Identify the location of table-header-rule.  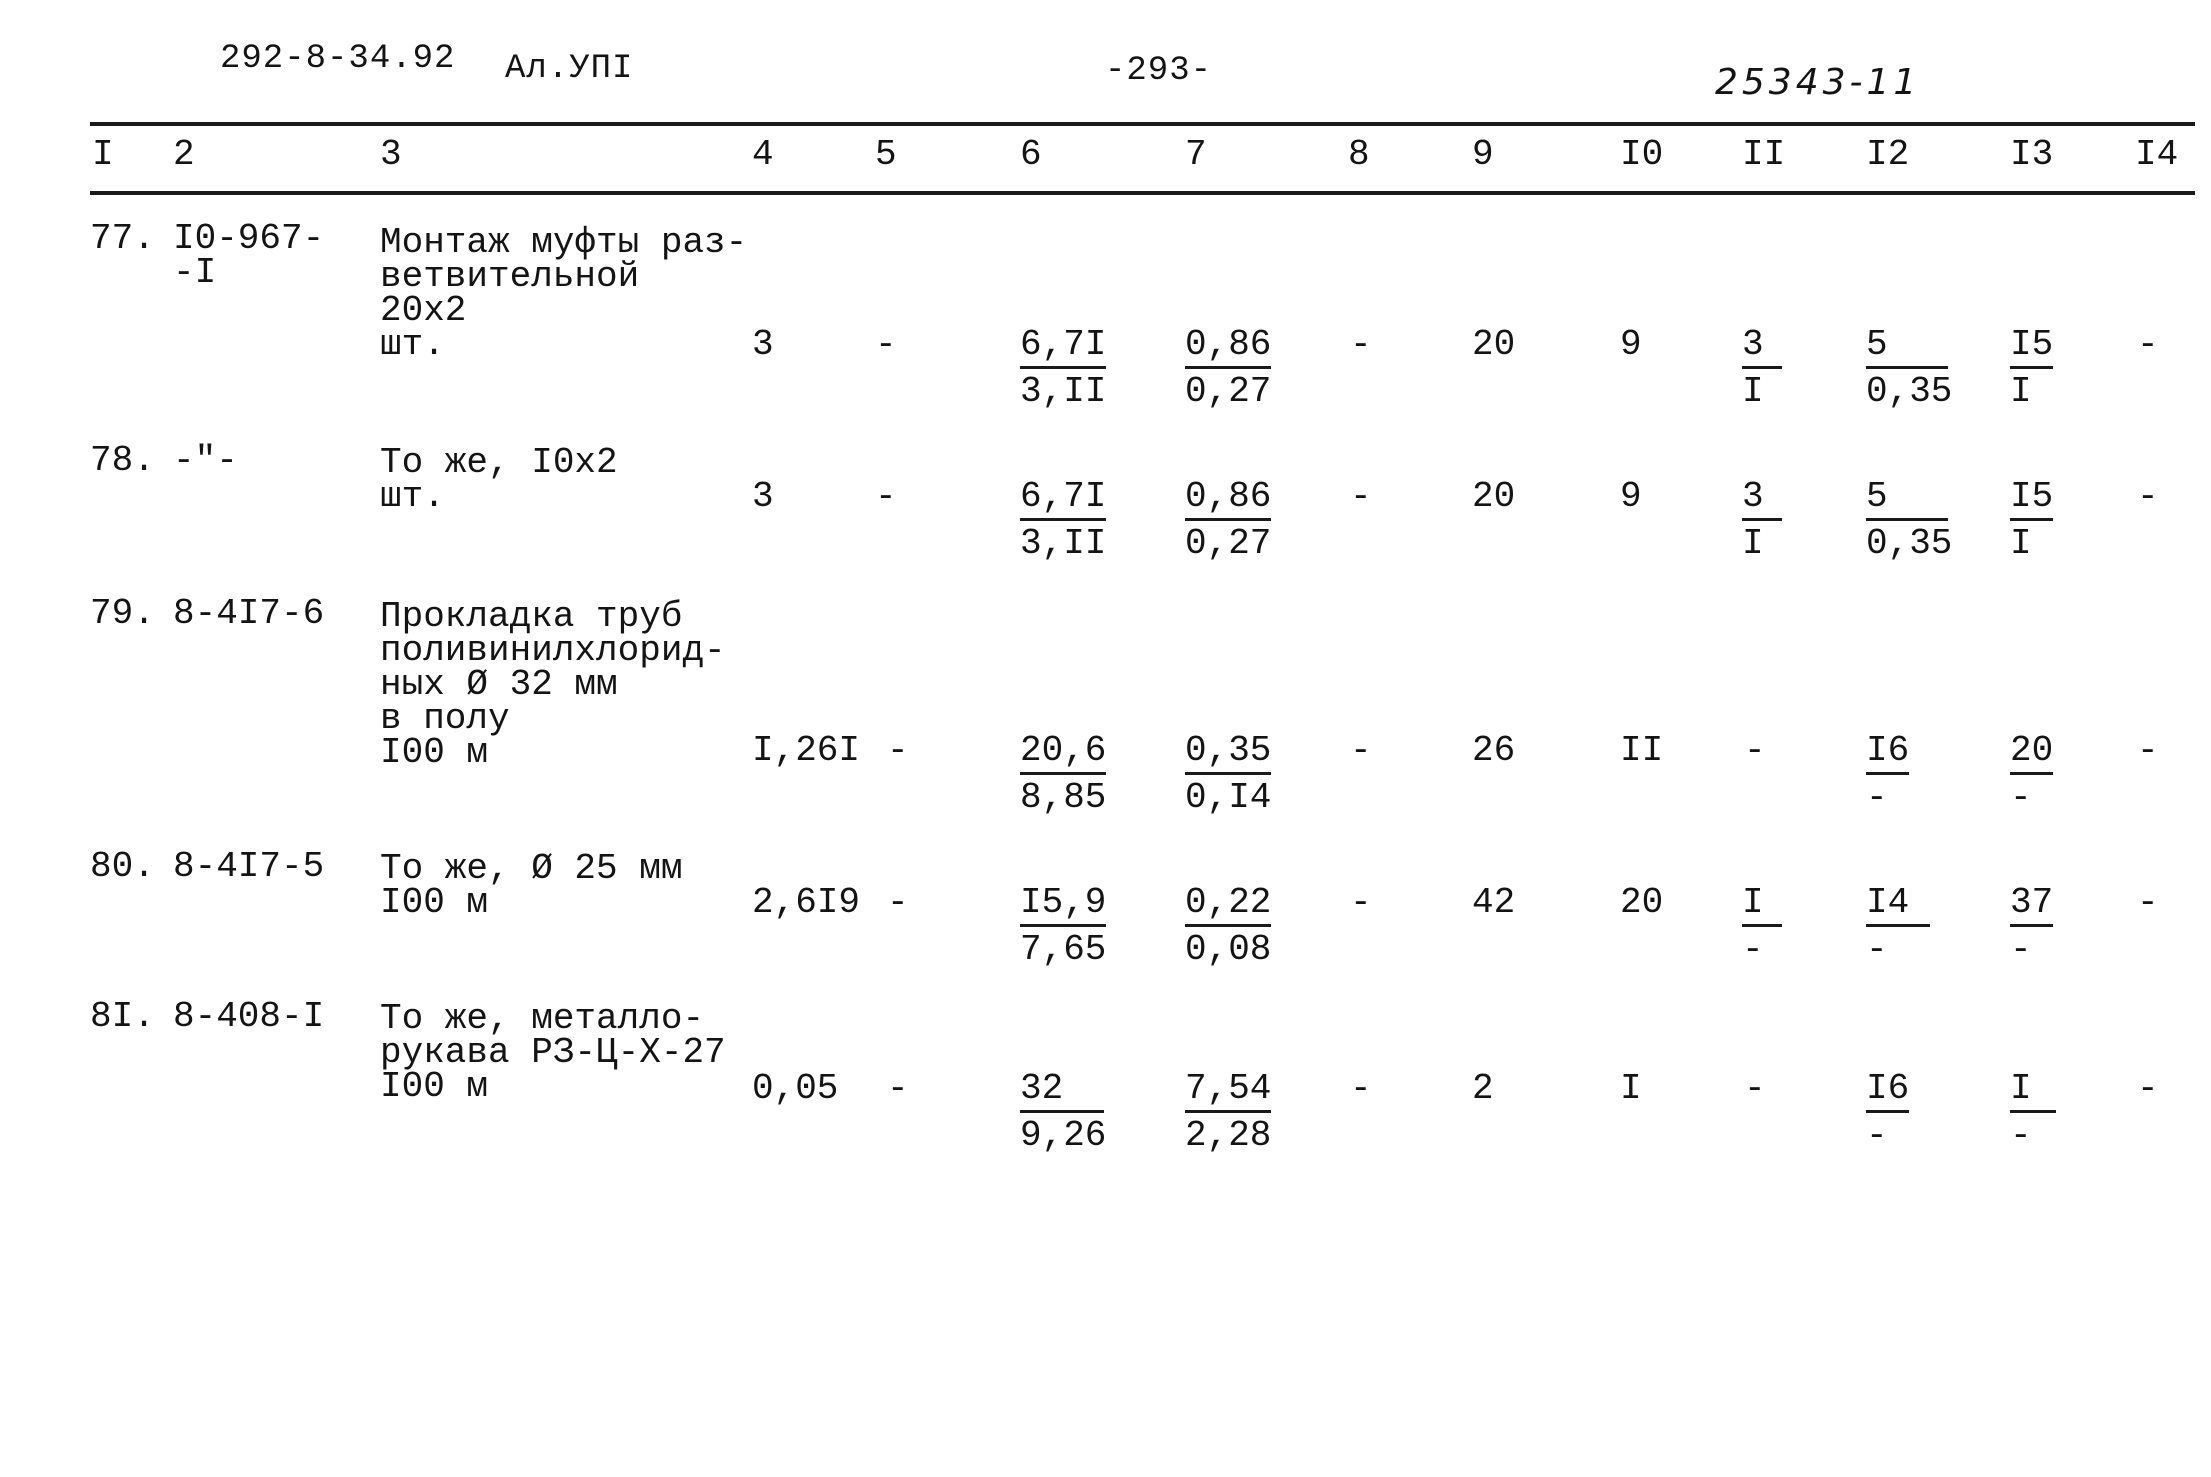
(1142, 193).